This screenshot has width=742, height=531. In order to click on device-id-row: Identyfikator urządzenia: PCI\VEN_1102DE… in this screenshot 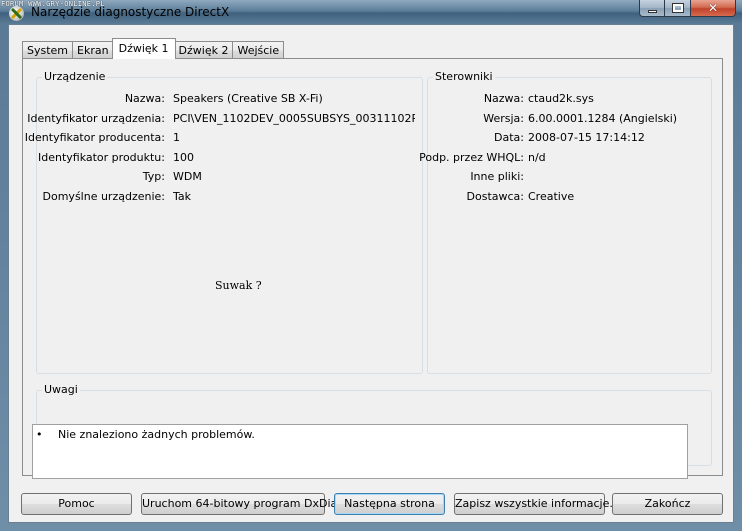, I will do `click(221, 119)`.